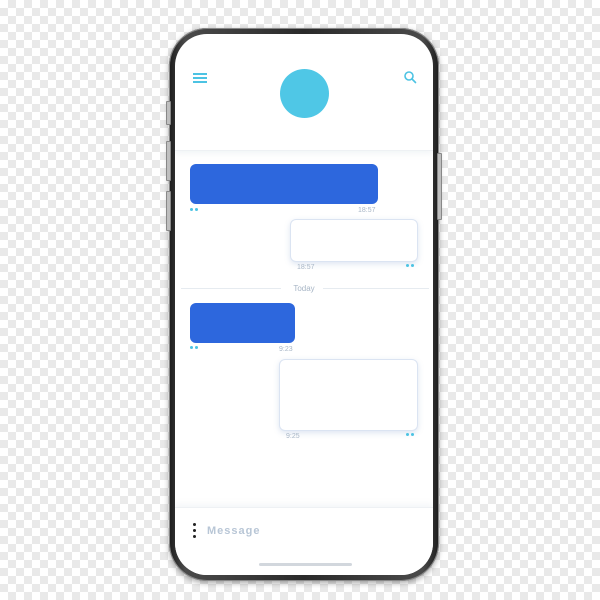  Describe the element at coordinates (410, 77) in the screenshot. I see `search-icon` at that location.